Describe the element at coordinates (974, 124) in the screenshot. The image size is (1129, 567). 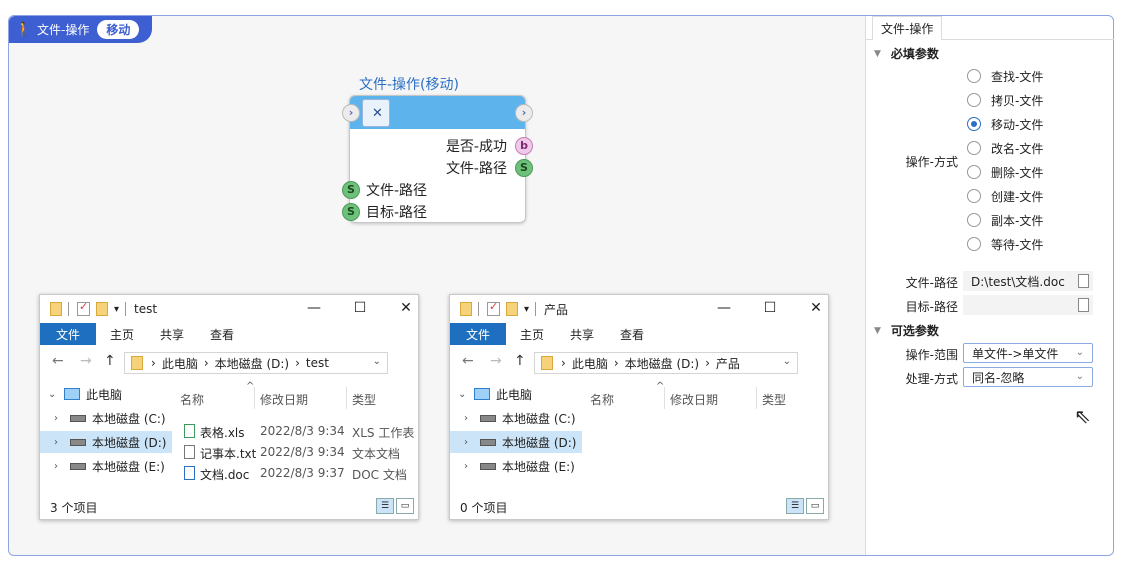
I see `radio-selected-icon` at that location.